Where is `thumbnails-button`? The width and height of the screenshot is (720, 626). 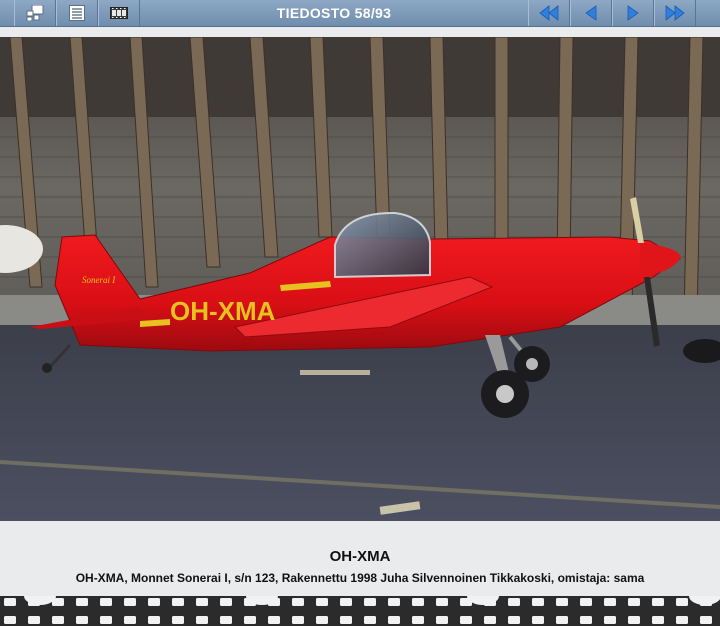 thumbnails-button is located at coordinates (35, 13).